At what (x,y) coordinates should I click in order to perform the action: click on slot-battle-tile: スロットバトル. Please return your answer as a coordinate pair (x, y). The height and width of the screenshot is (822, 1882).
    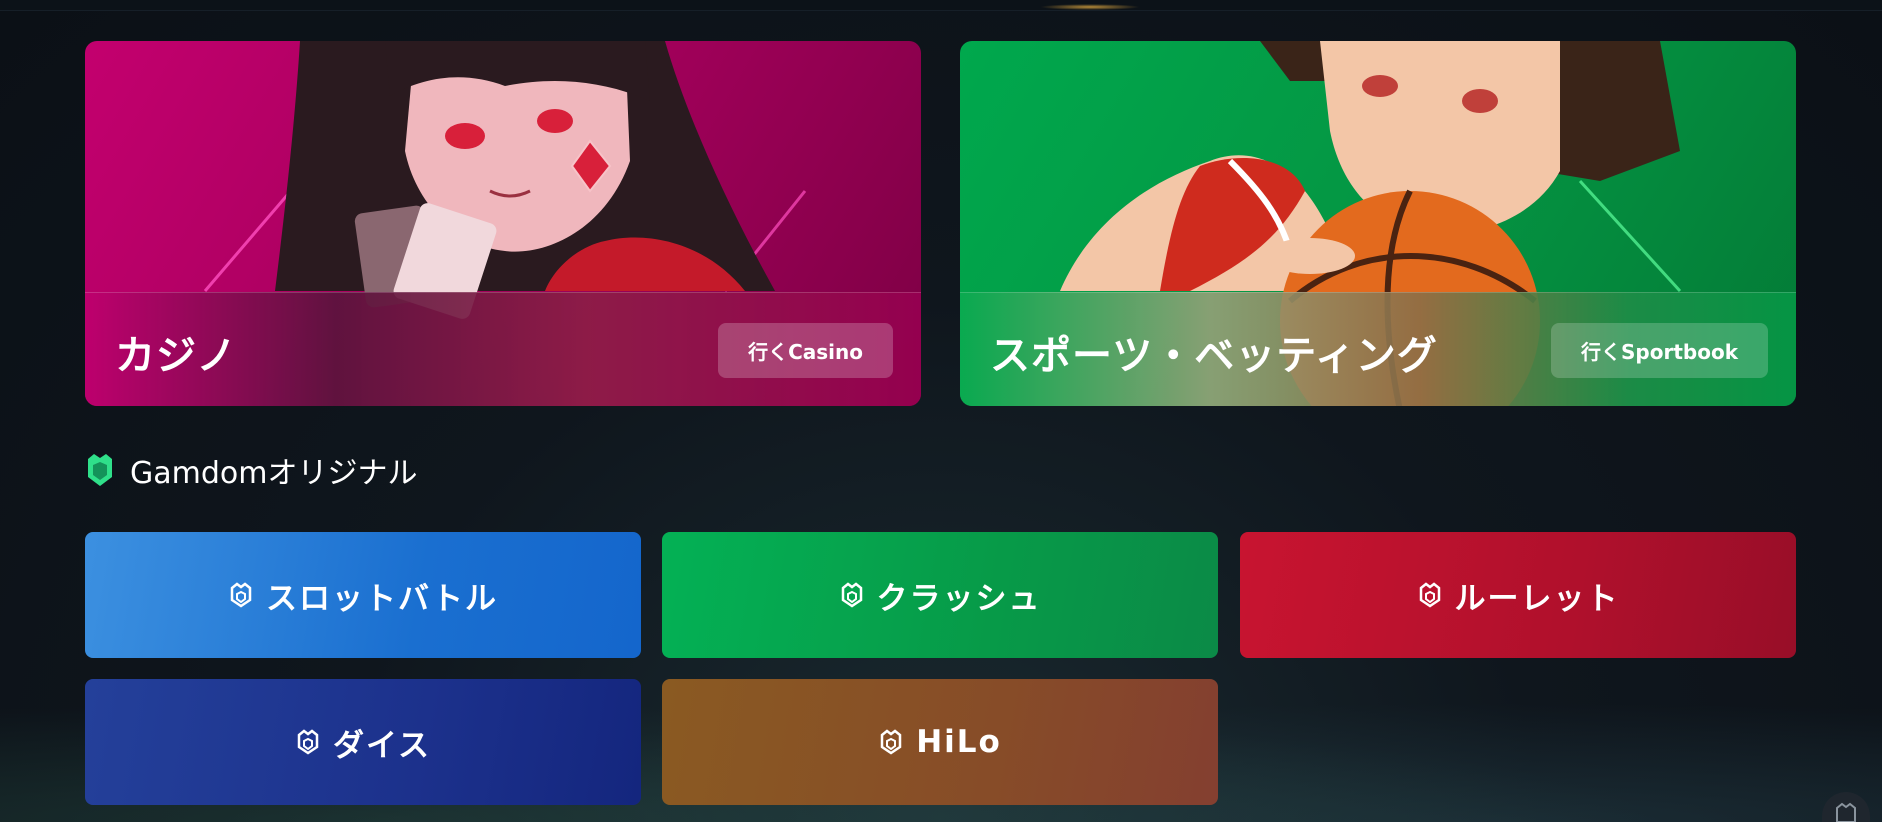
    Looking at the image, I should click on (363, 595).